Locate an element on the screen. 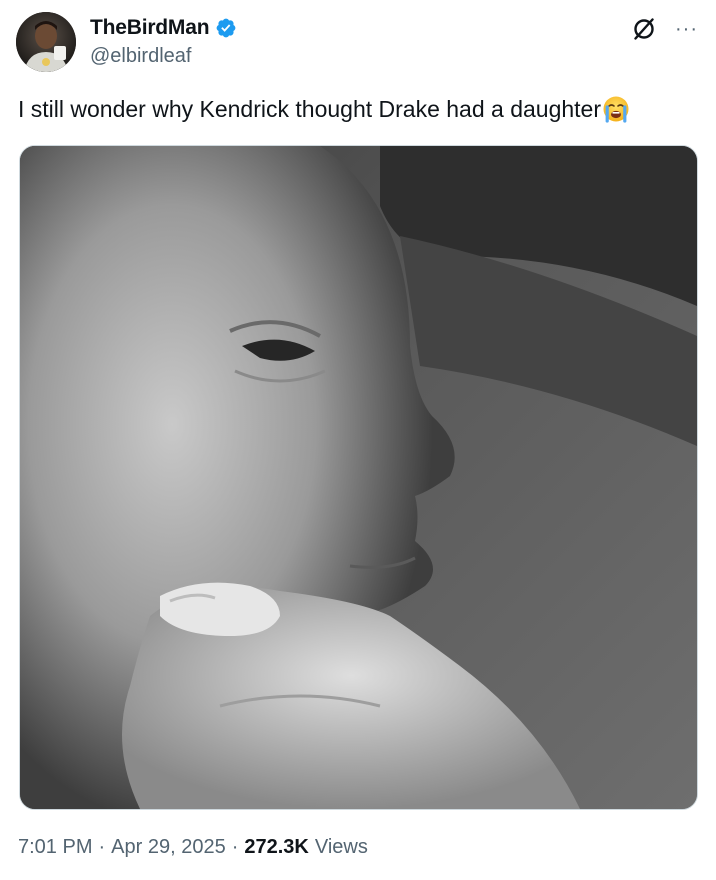  avatar is located at coordinates (46, 42).